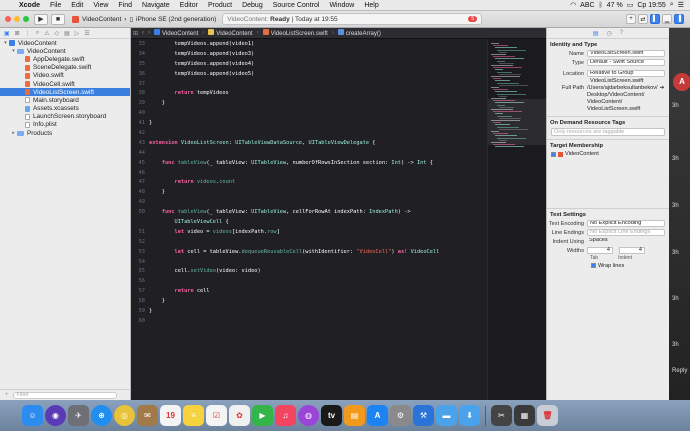 This screenshot has height=431, width=690. I want to click on encoding-select: No Explicit Encoding, so click(626, 223).